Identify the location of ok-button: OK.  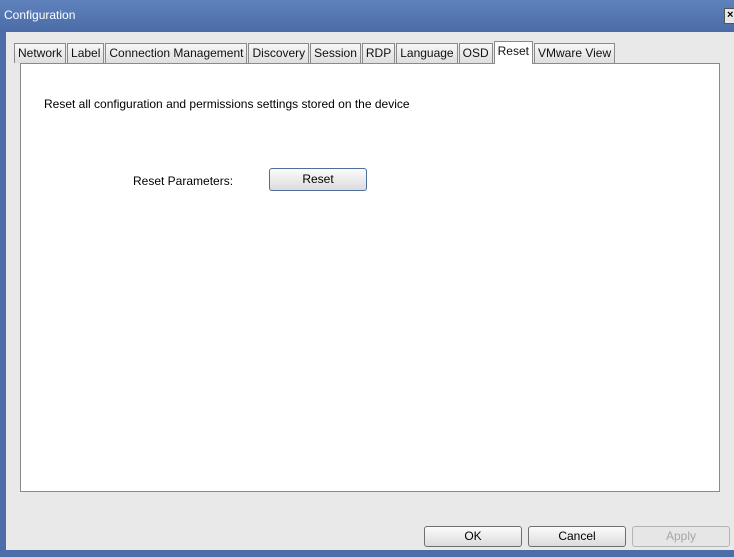
(473, 536).